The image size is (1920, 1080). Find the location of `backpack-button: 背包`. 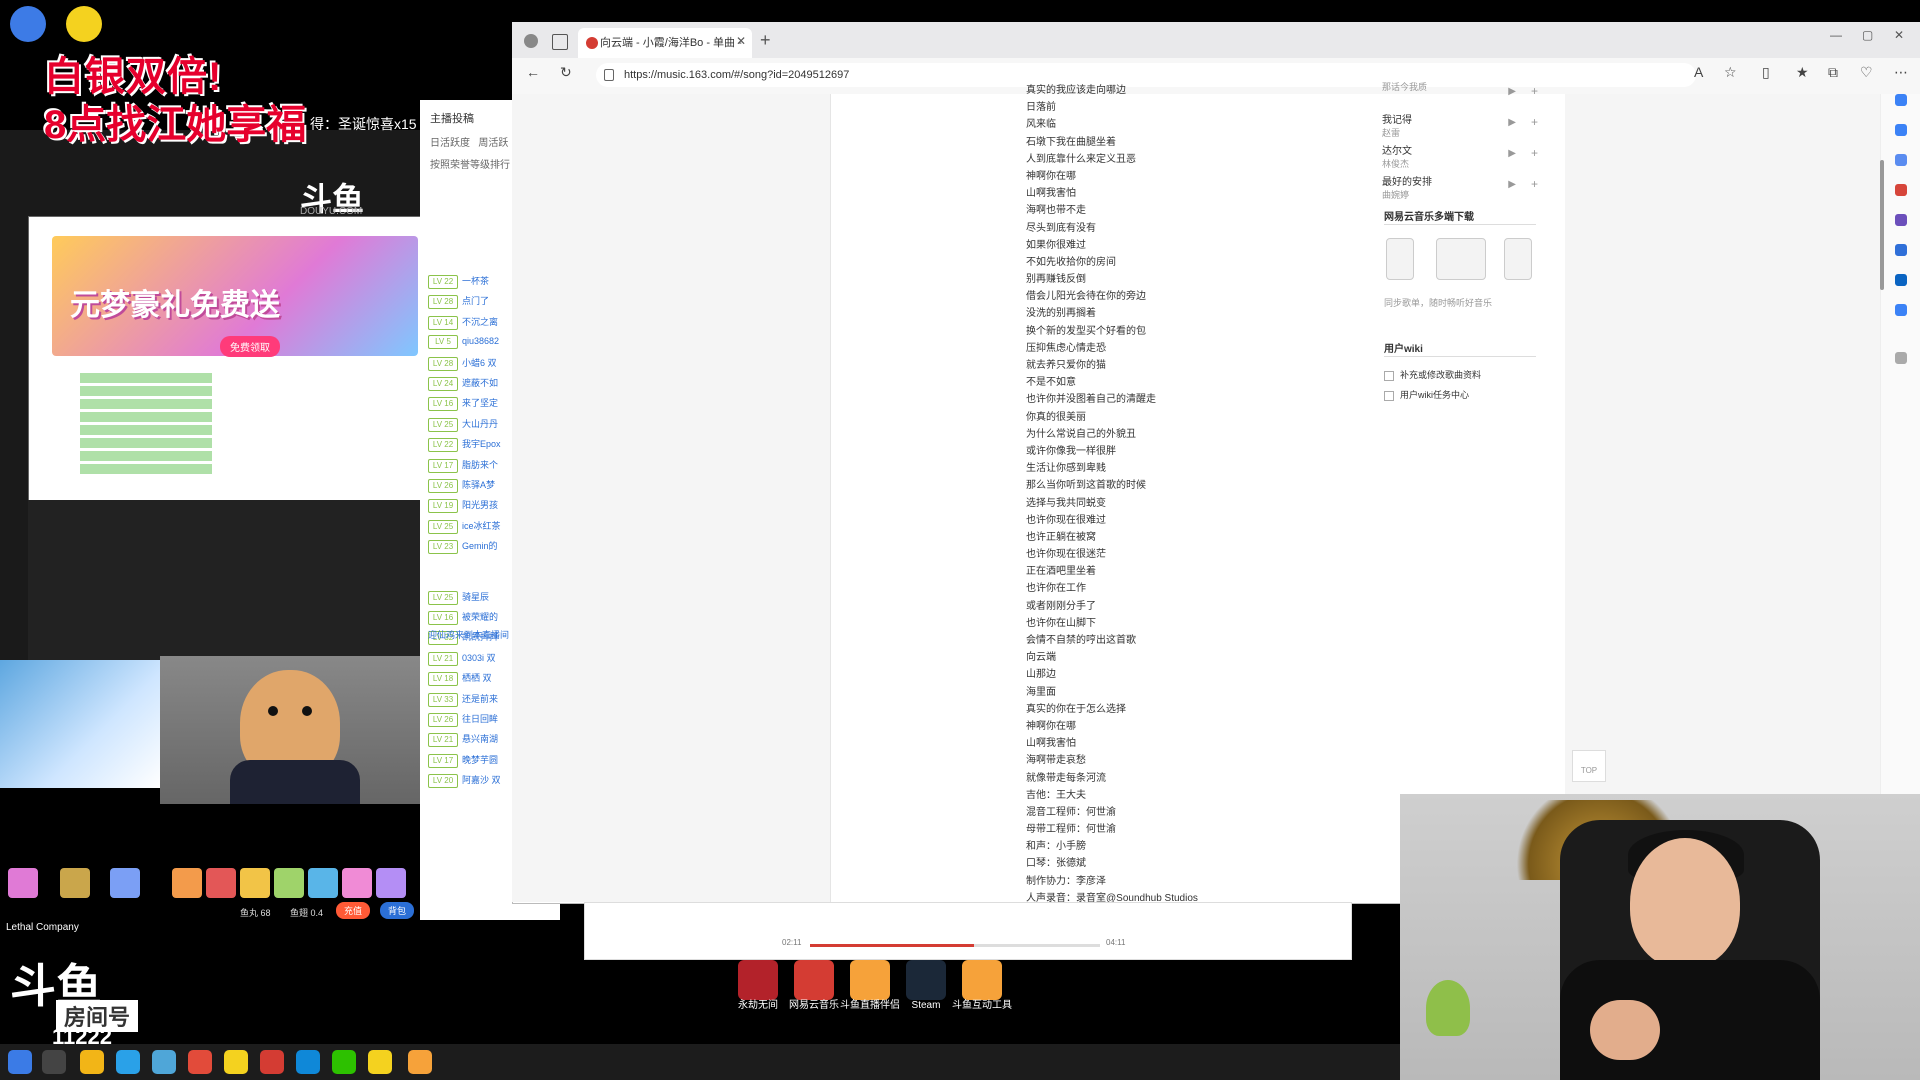

backpack-button: 背包 is located at coordinates (397, 910).